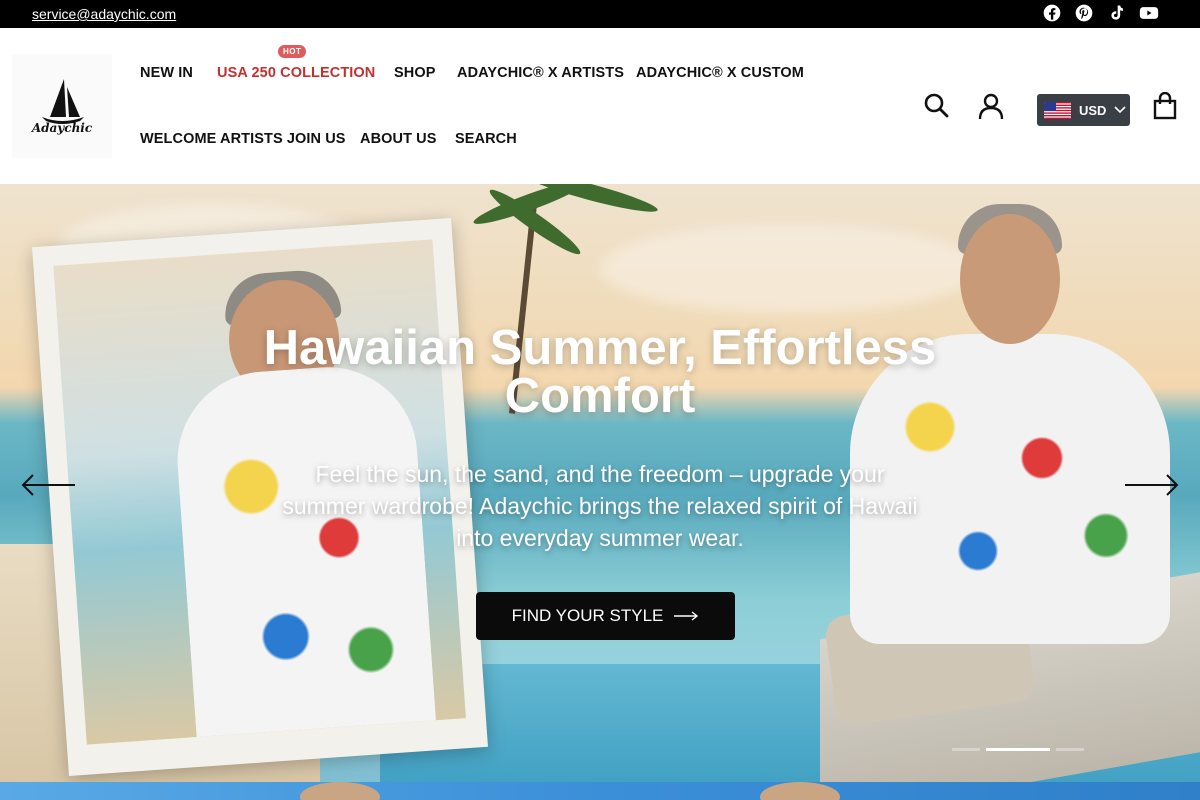  Describe the element at coordinates (600, 791) in the screenshot. I see `next-section-banner` at that location.